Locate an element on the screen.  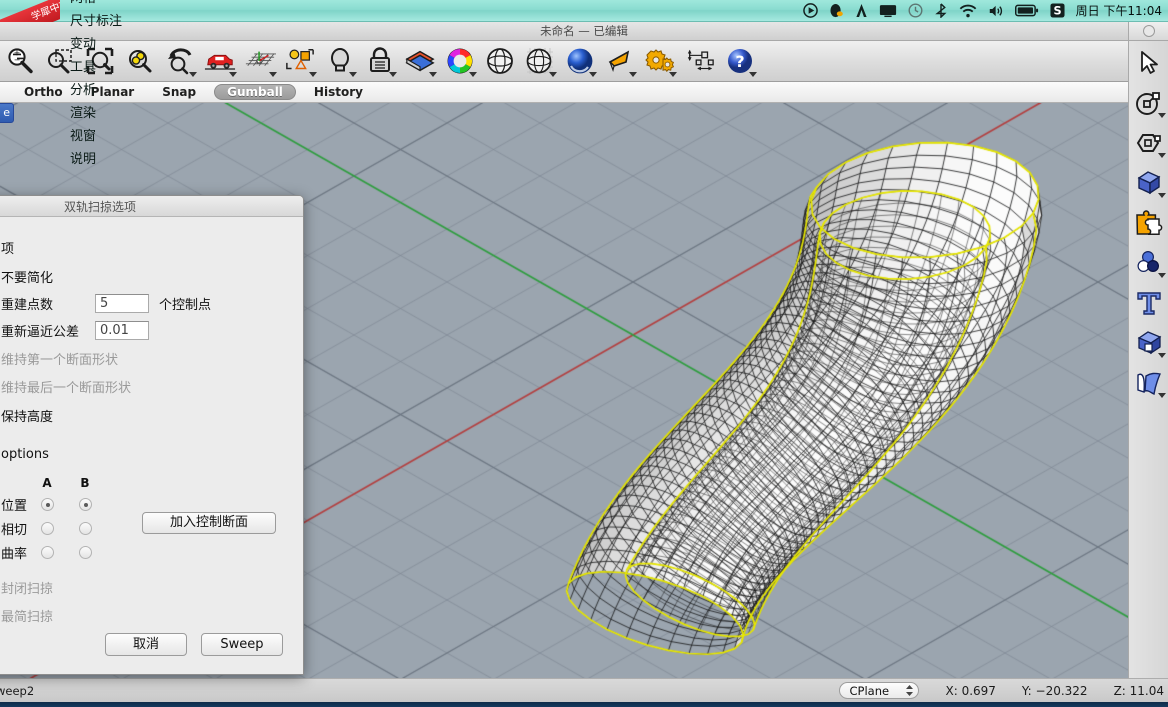
gear-options-icon is located at coordinates (660, 61).